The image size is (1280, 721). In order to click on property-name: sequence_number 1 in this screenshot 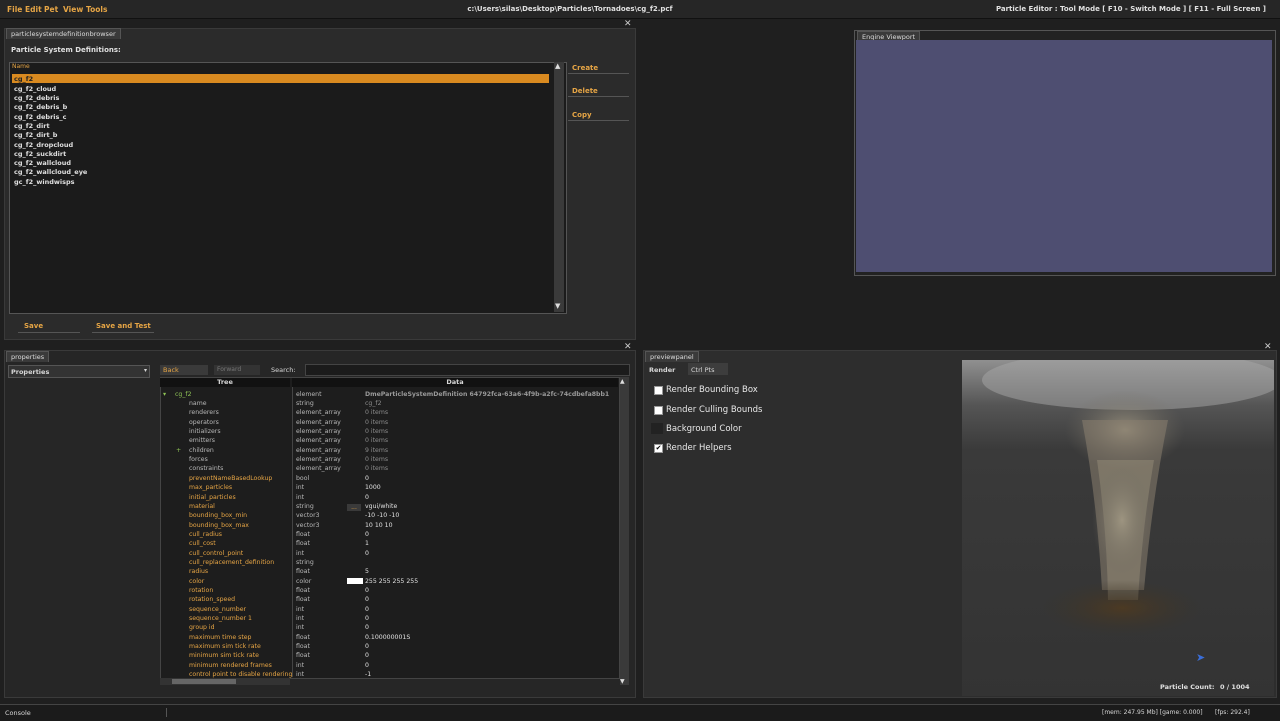, I will do `click(220, 618)`.